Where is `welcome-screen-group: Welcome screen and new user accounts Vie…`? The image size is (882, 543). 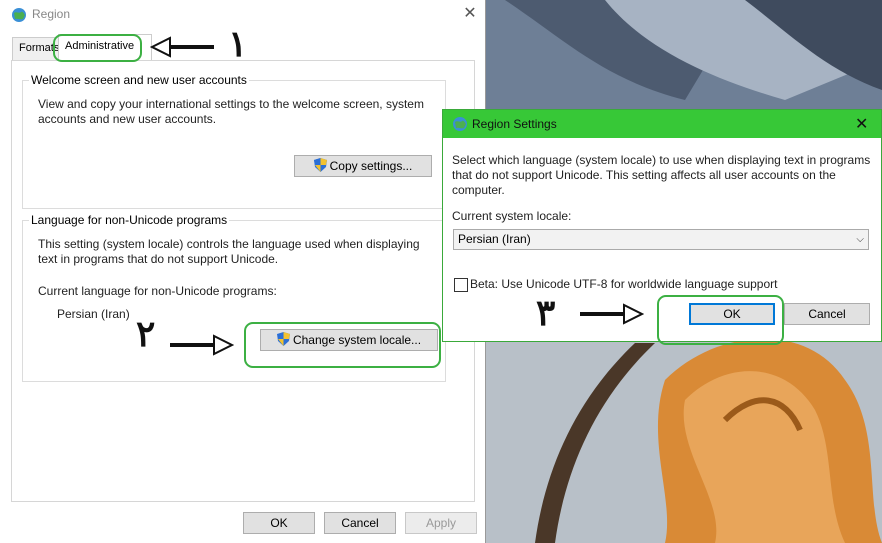
welcome-screen-group: Welcome screen and new user accounts Vie… is located at coordinates (234, 141).